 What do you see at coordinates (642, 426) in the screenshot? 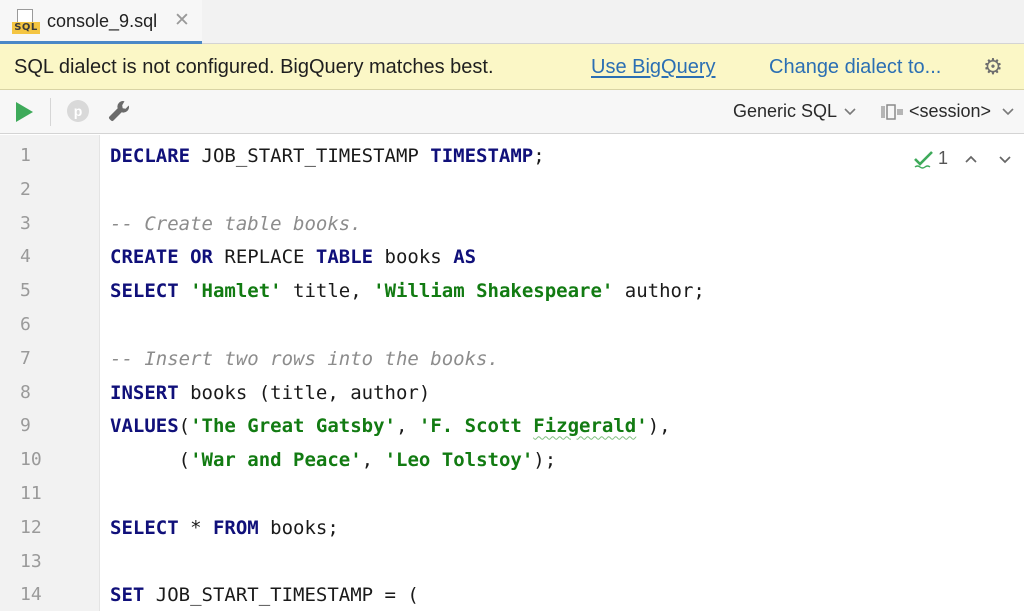
I see `code-token: '` at bounding box center [642, 426].